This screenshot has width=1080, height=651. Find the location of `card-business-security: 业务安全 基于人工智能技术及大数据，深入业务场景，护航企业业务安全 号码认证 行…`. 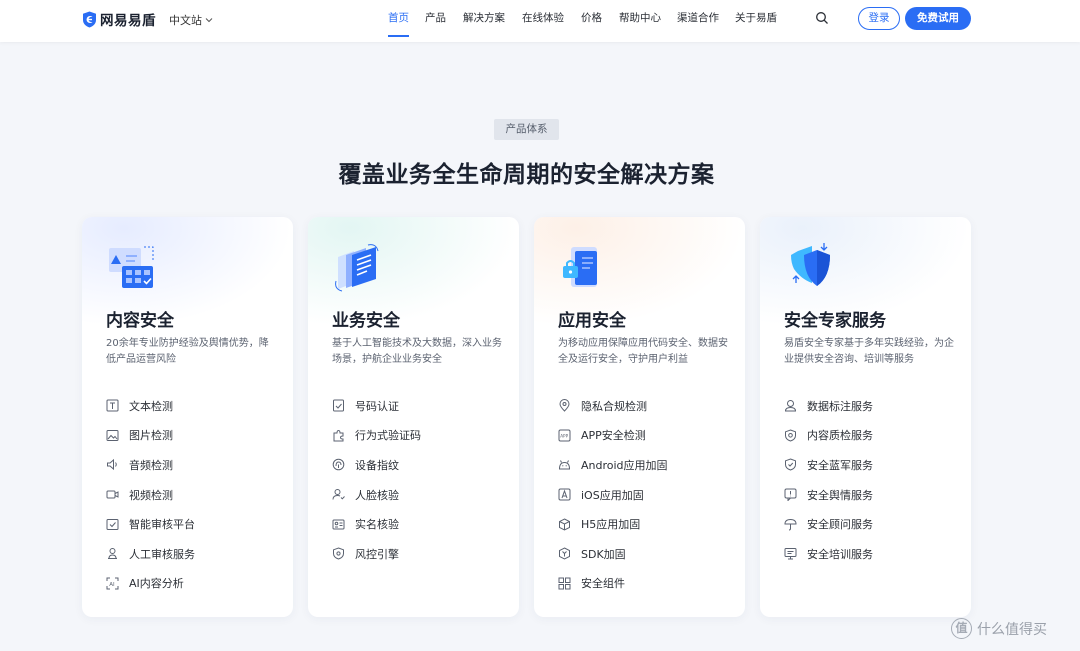

card-business-security: 业务安全 基于人工智能技术及大数据，深入业务场景，护航企业业务安全 号码认证 行… is located at coordinates (413, 417).